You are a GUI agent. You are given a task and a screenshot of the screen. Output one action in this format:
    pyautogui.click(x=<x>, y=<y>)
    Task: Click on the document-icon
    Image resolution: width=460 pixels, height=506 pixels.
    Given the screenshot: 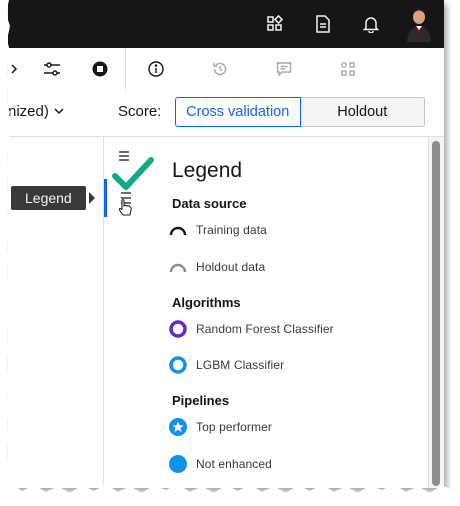 What is the action you would take?
    pyautogui.click(x=323, y=24)
    